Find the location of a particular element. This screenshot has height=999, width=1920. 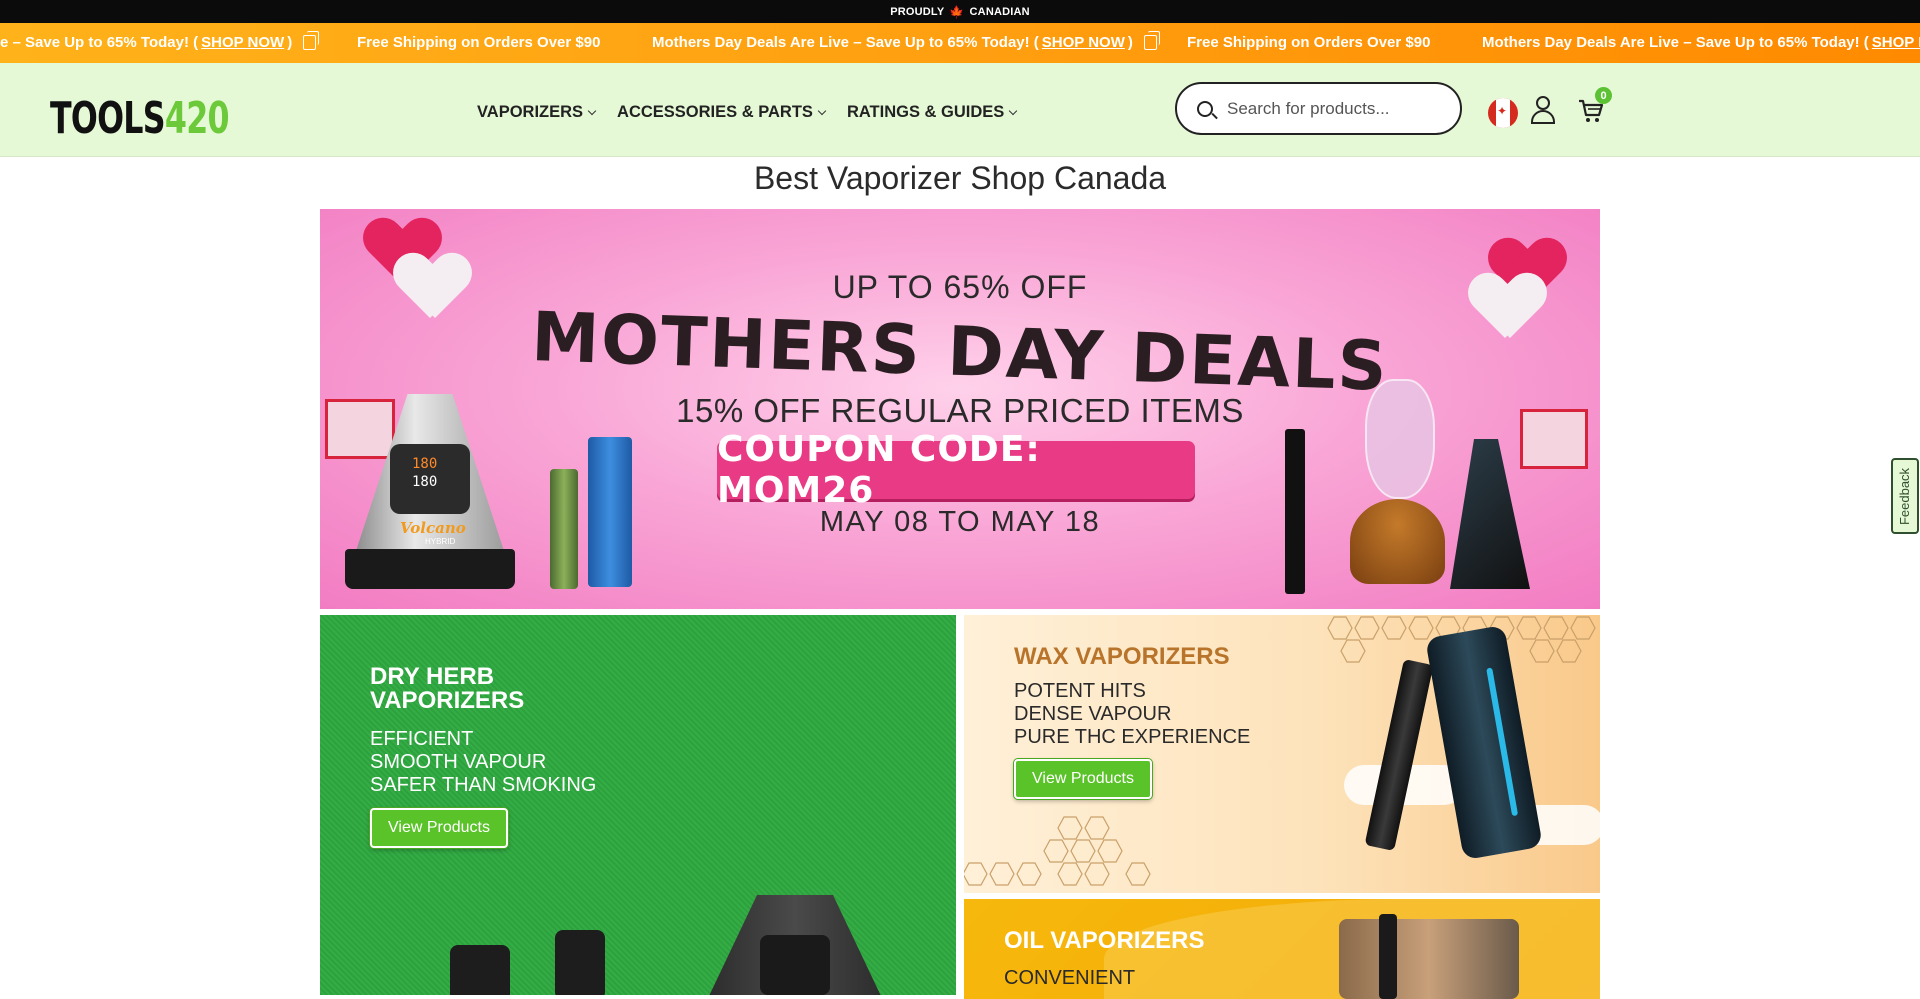

card-title: DRY HERB VAPORIZERS is located at coordinates (447, 688).